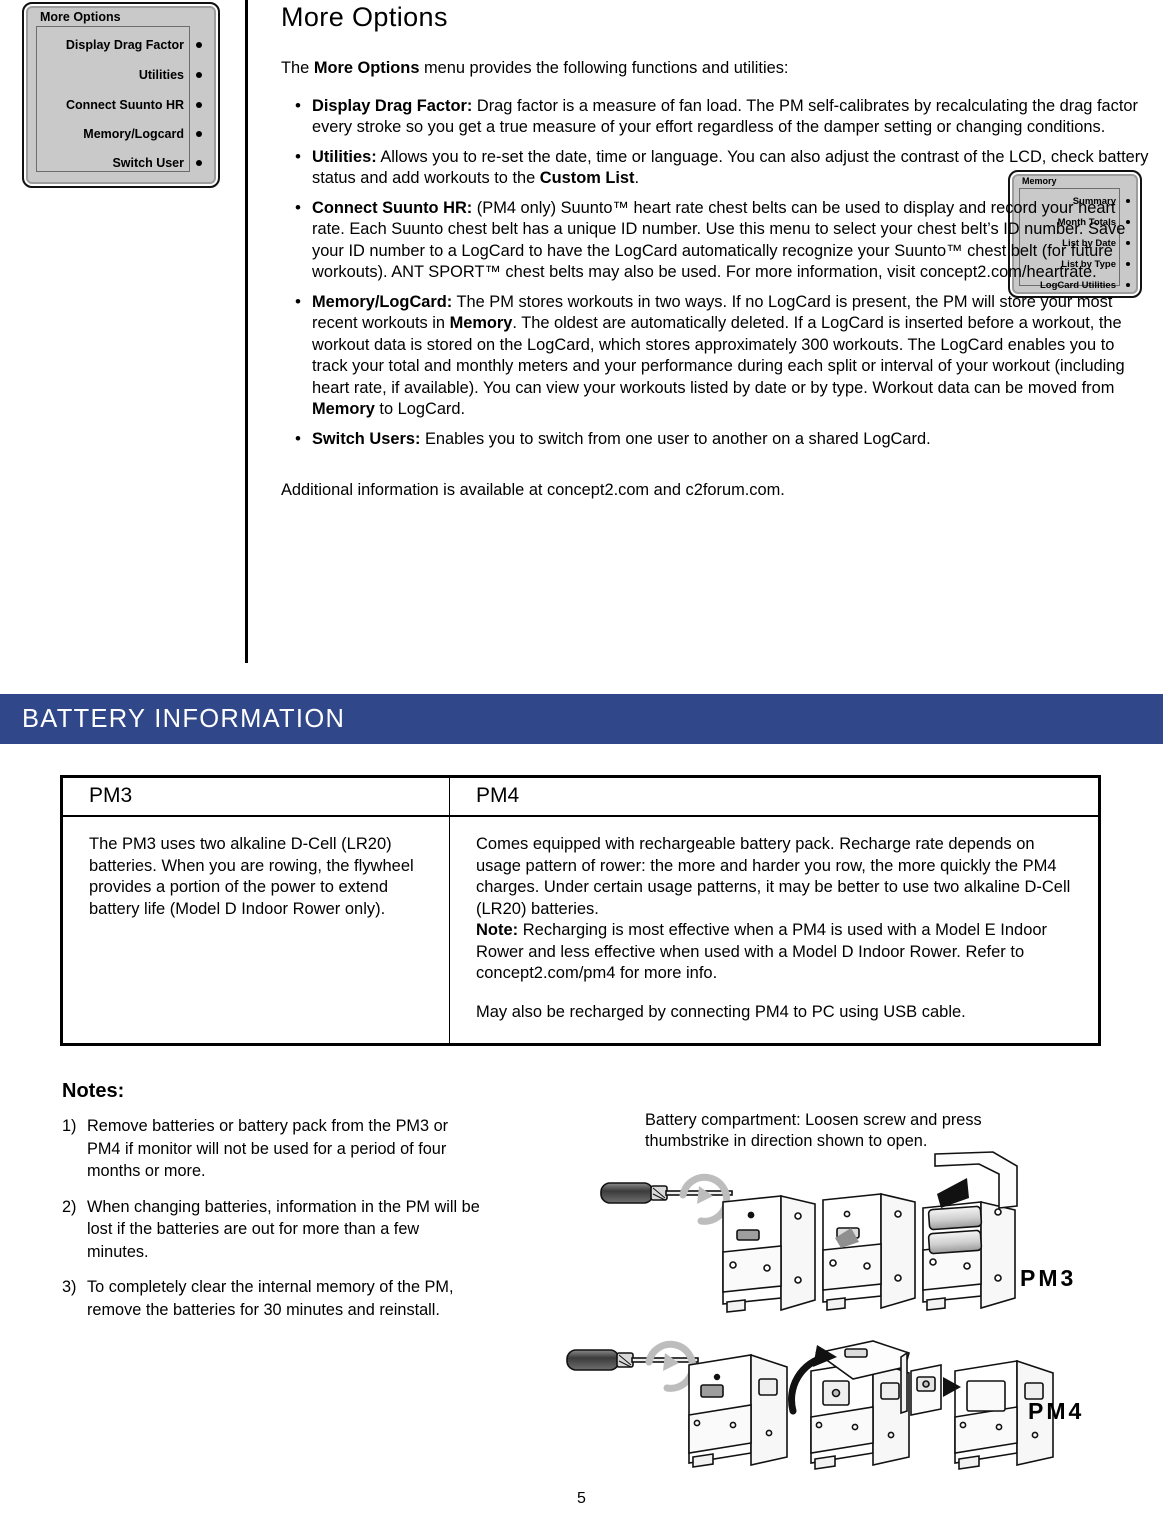 This screenshot has height=1533, width=1163. I want to click on pm4-figure-label: PM4, so click(1056, 1411).